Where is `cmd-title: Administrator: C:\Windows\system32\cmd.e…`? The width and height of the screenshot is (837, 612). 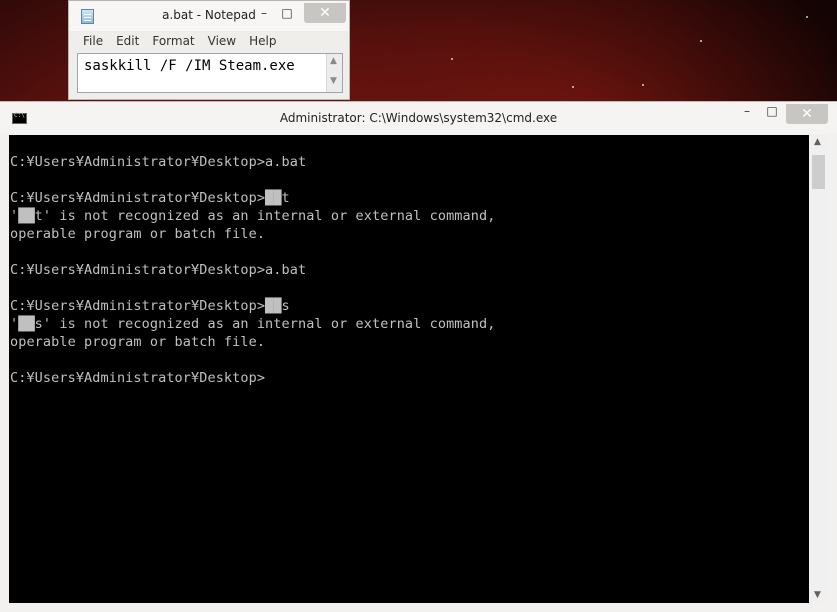
cmd-title: Administrator: C:\Windows\system32\cmd.e… is located at coordinates (418, 118).